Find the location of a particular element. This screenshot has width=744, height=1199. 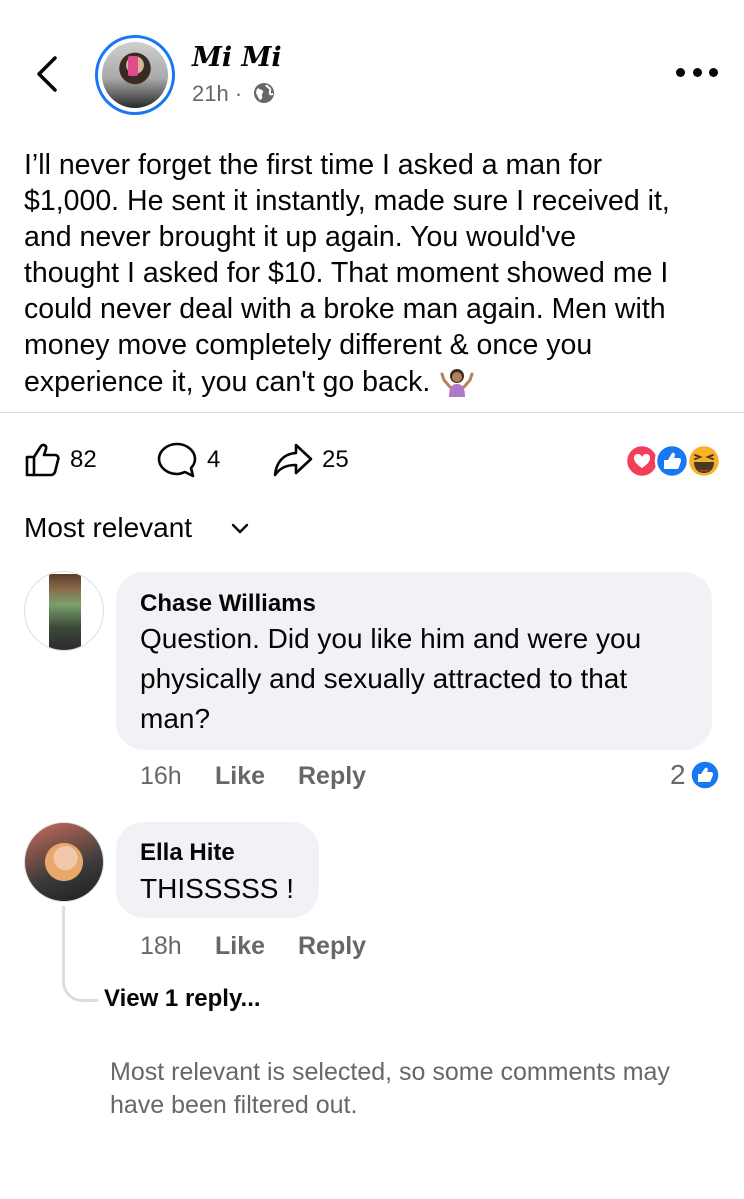

share-count: 25 is located at coordinates (335, 459).